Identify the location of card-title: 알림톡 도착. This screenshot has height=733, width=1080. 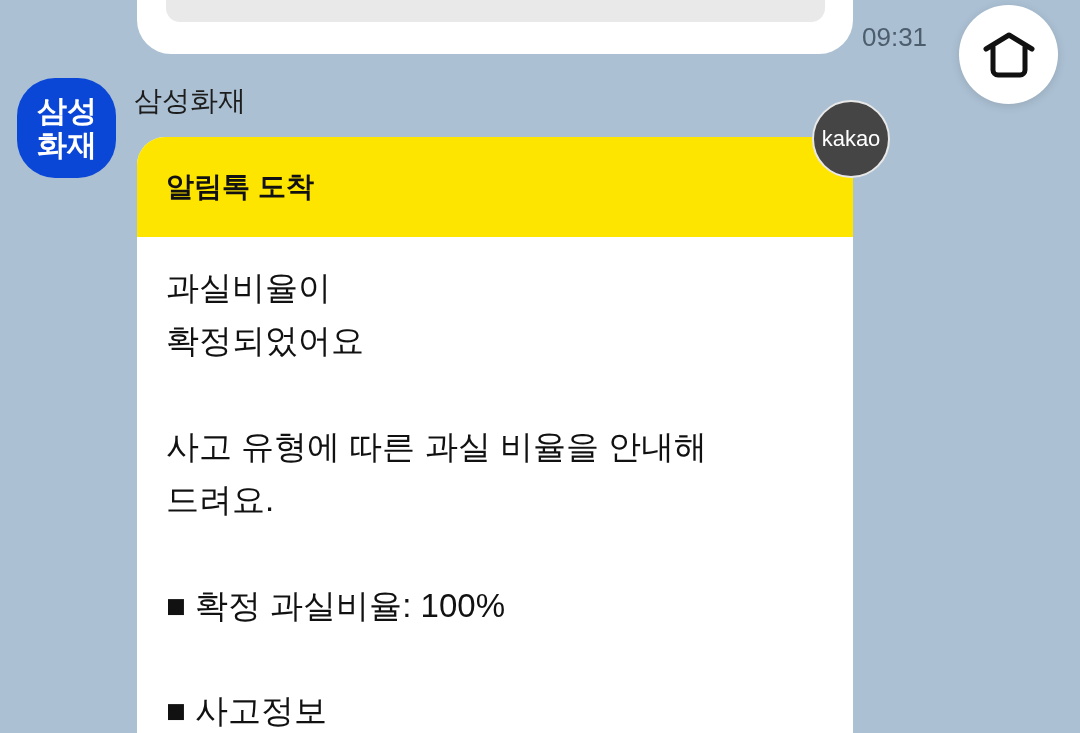
(240, 187).